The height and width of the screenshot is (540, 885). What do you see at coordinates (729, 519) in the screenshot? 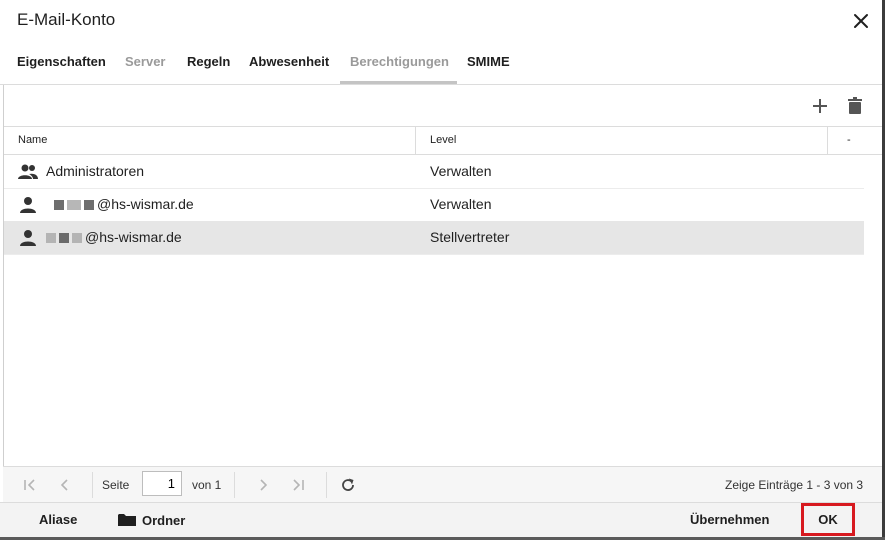
I see `apply-button: Übernehmen` at bounding box center [729, 519].